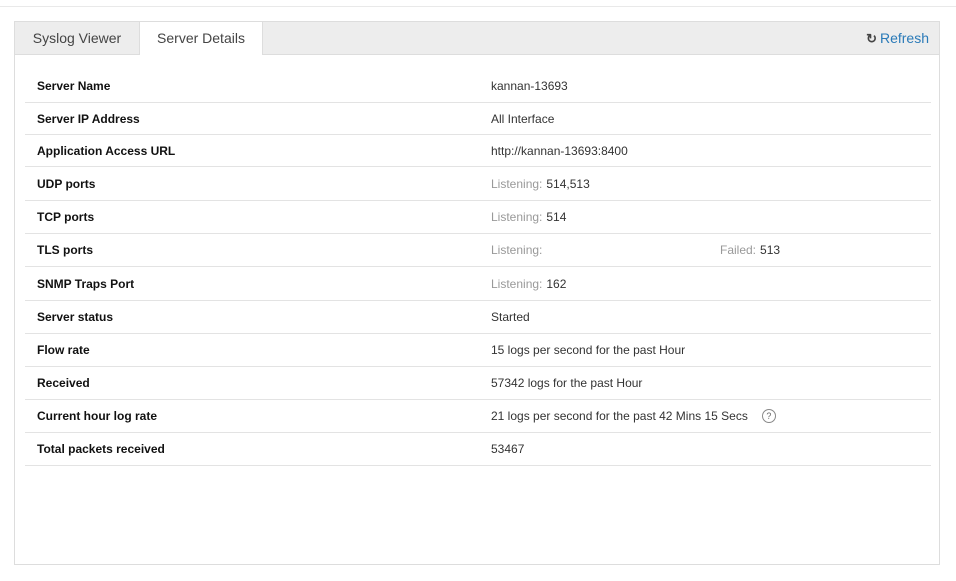 The image size is (956, 581). I want to click on port-value: 514, so click(556, 217).